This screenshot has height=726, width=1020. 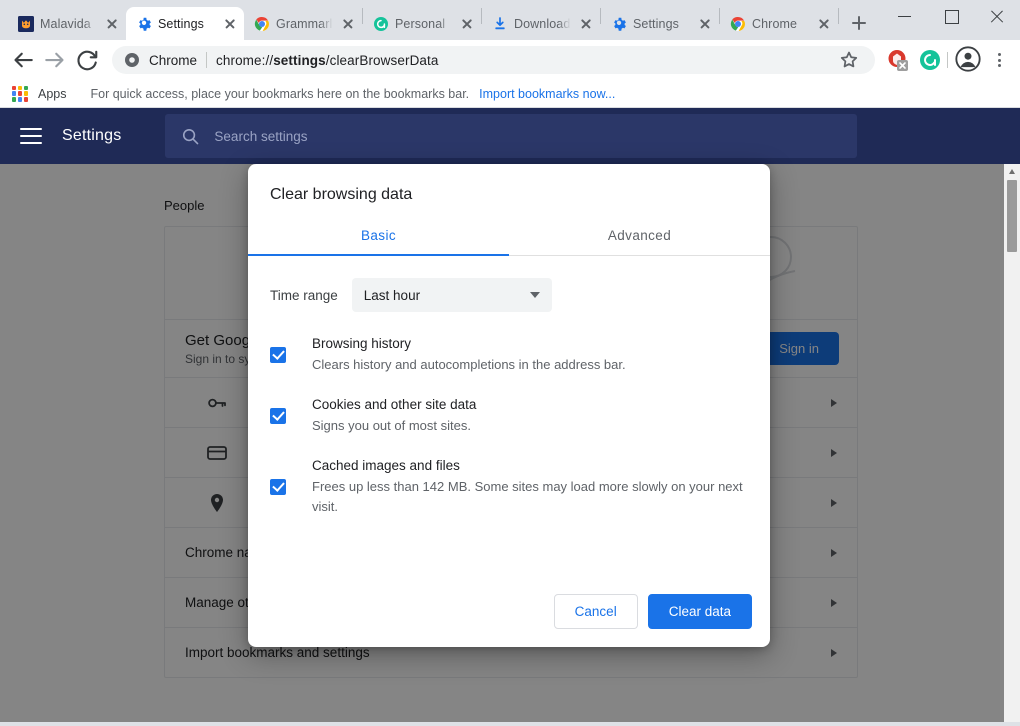 I want to click on checkbox-title: Cached images and files, so click(x=386, y=465).